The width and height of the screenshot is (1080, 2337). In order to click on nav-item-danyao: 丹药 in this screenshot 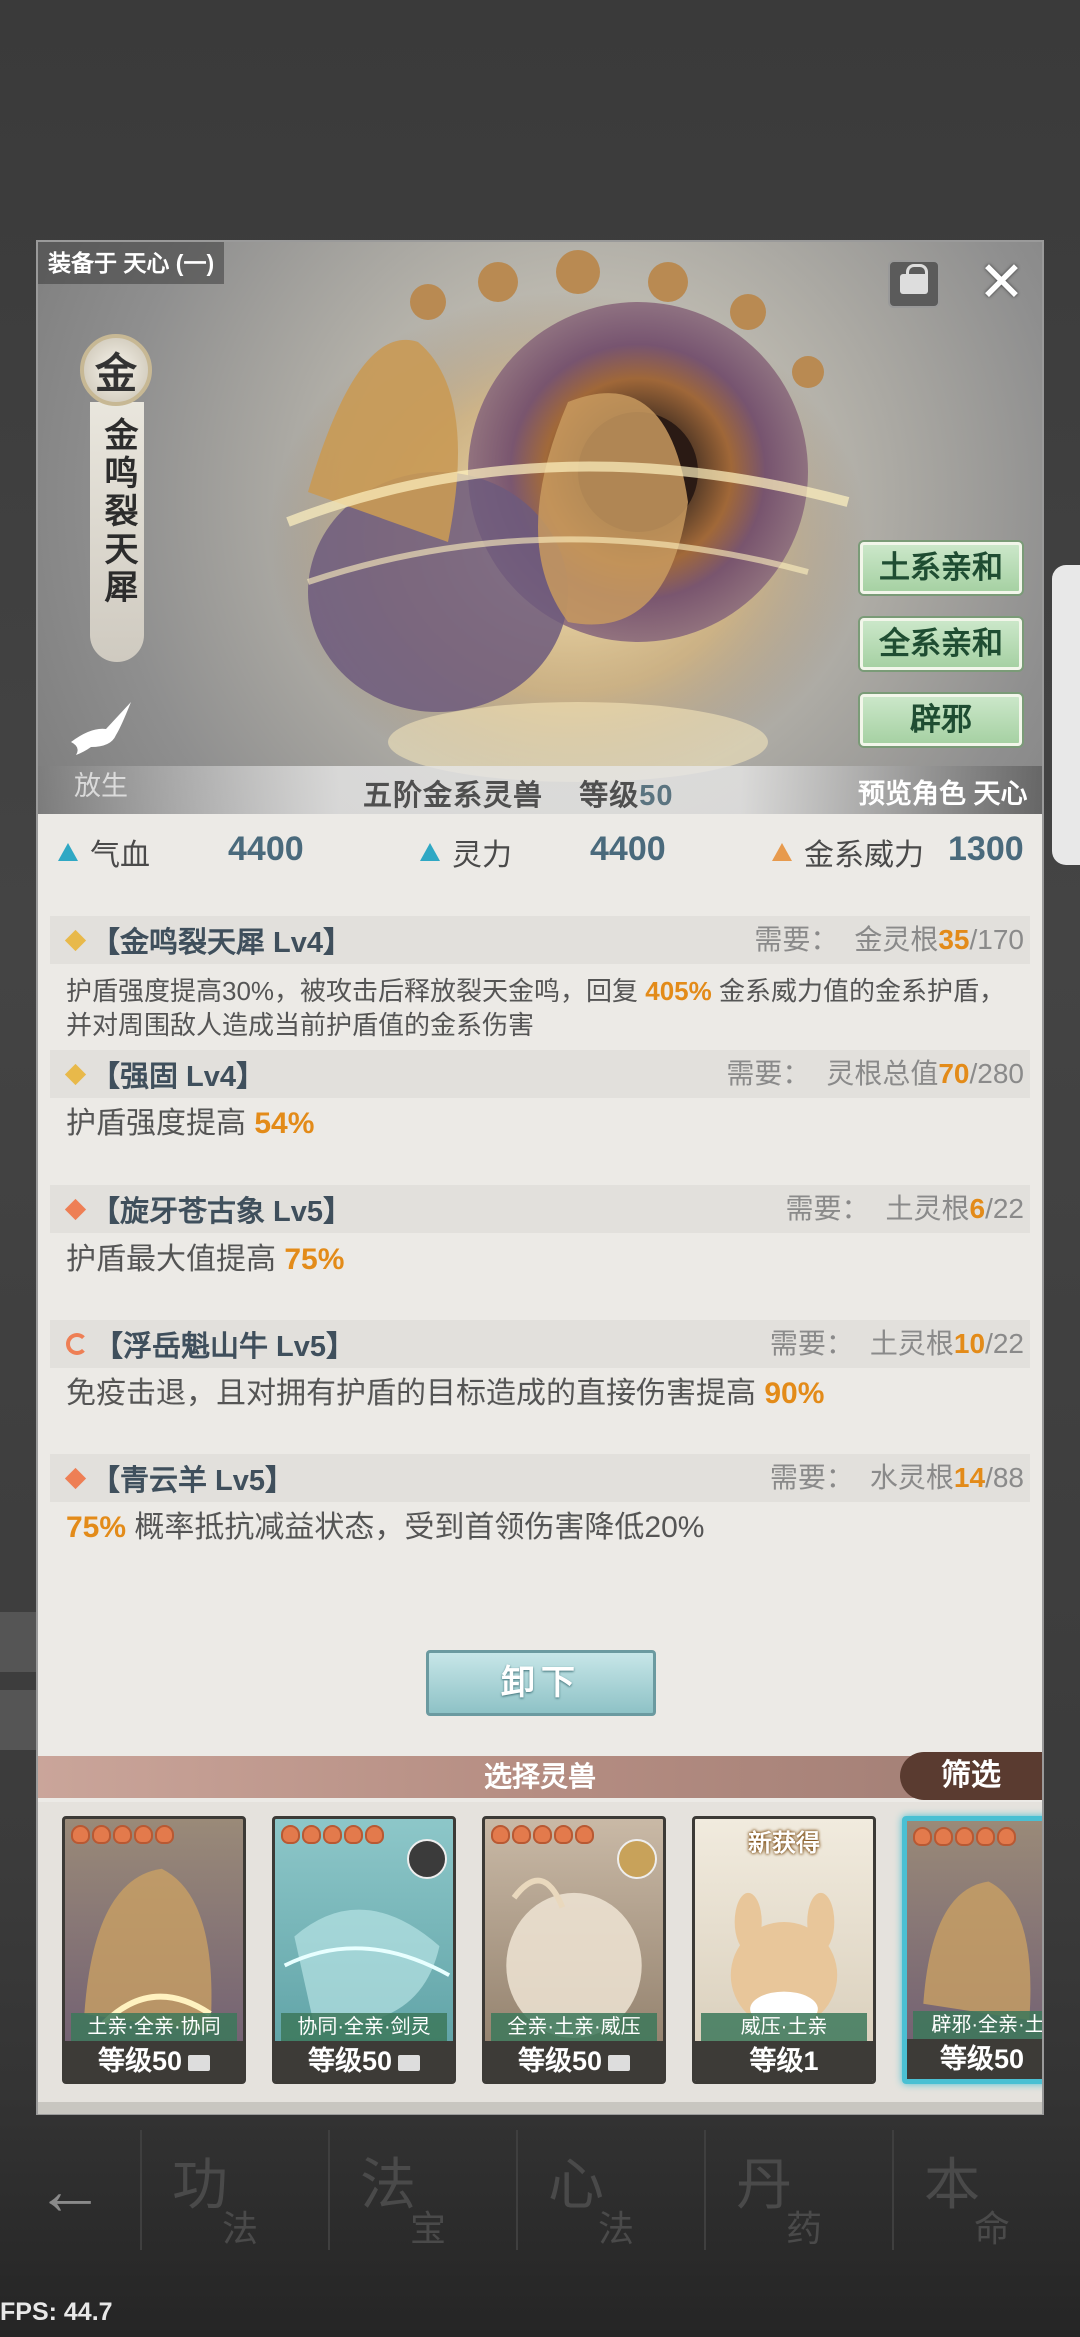, I will do `click(798, 2190)`.